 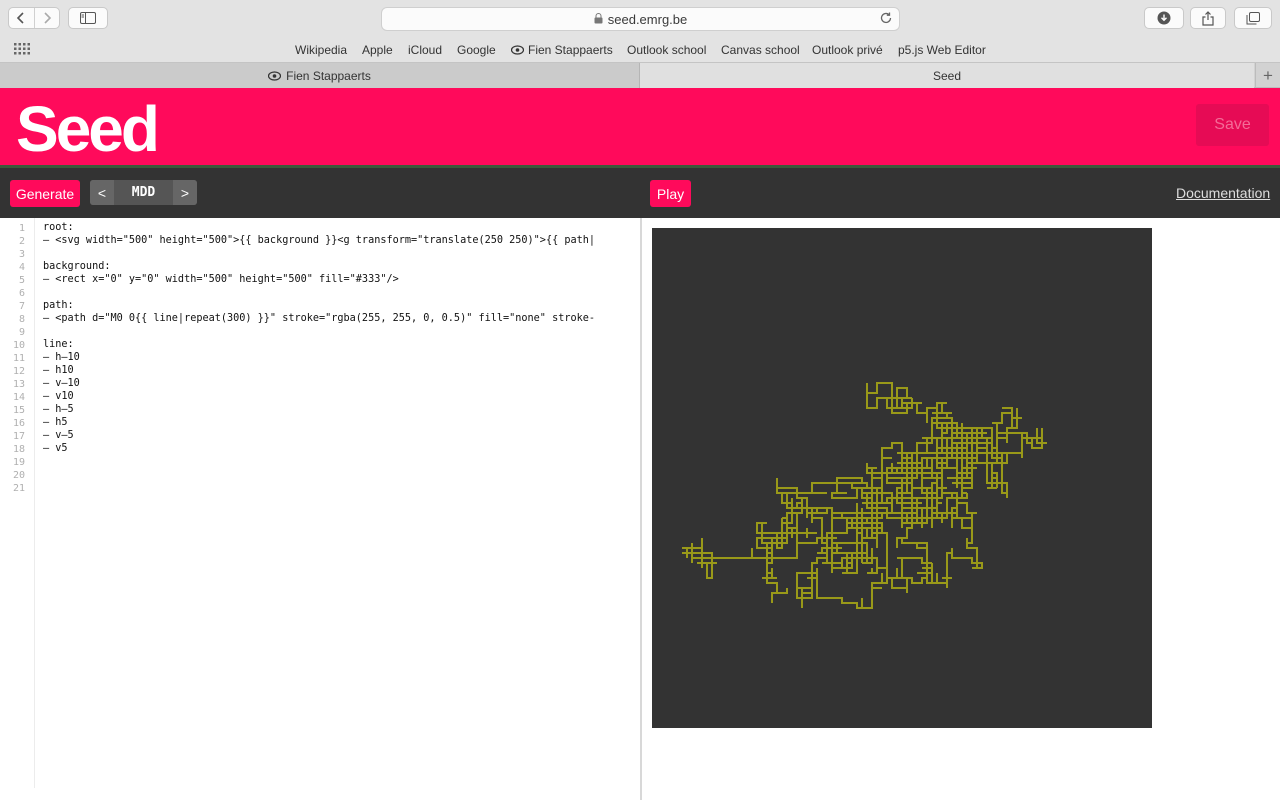 What do you see at coordinates (22, 50) in the screenshot?
I see `grid-icon` at bounding box center [22, 50].